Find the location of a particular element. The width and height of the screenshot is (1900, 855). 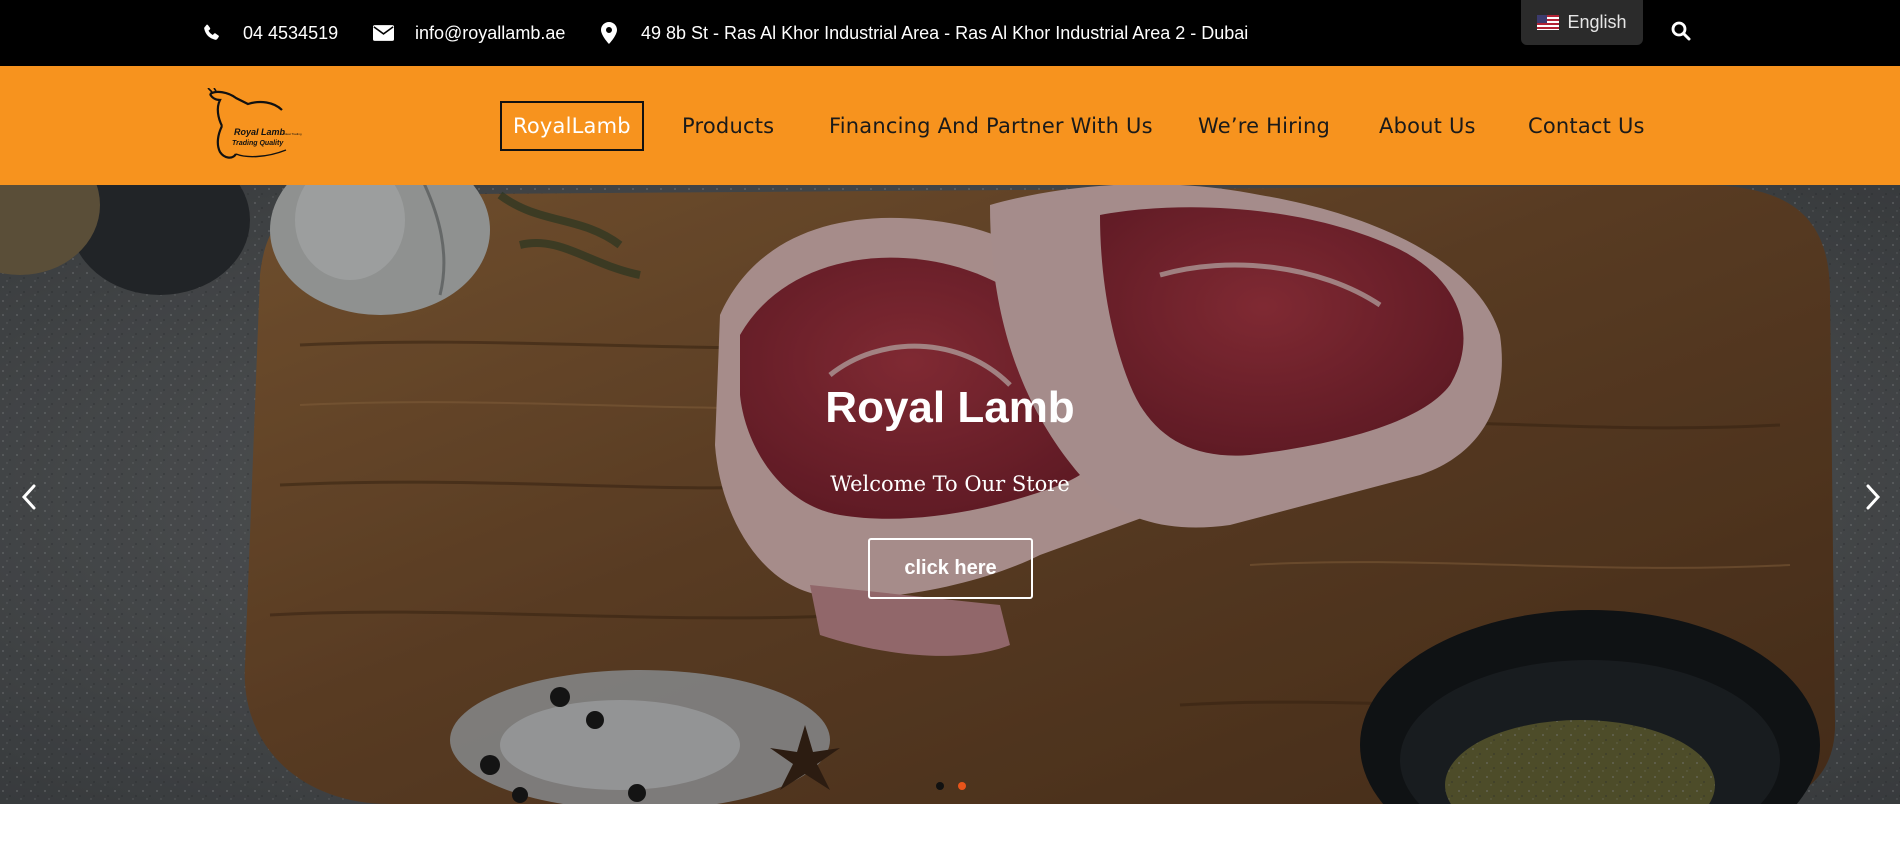

search-icon is located at coordinates (1681, 33).